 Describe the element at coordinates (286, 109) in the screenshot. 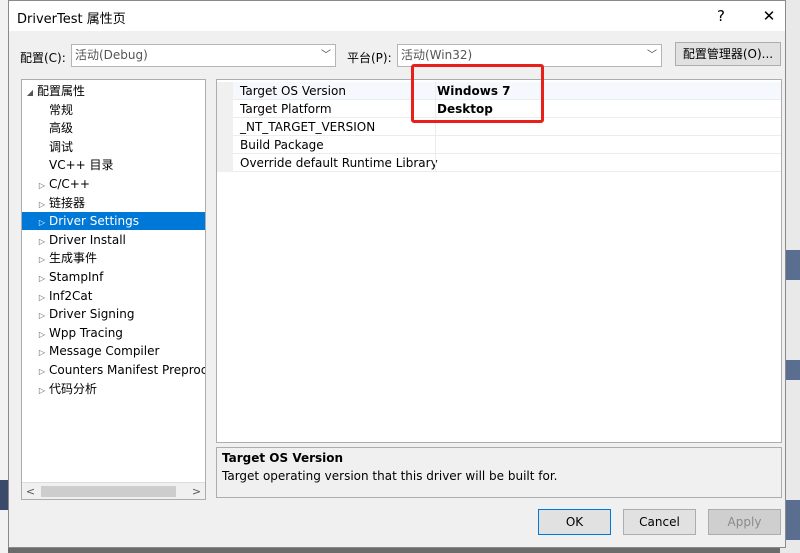

I see `property-name: Target Platform` at that location.